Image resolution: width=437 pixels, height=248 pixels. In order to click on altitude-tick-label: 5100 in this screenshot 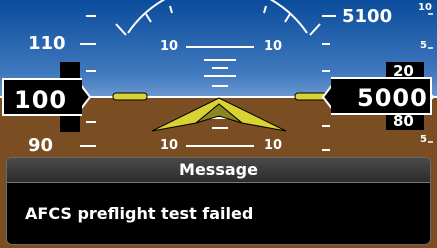, I will do `click(367, 16)`.